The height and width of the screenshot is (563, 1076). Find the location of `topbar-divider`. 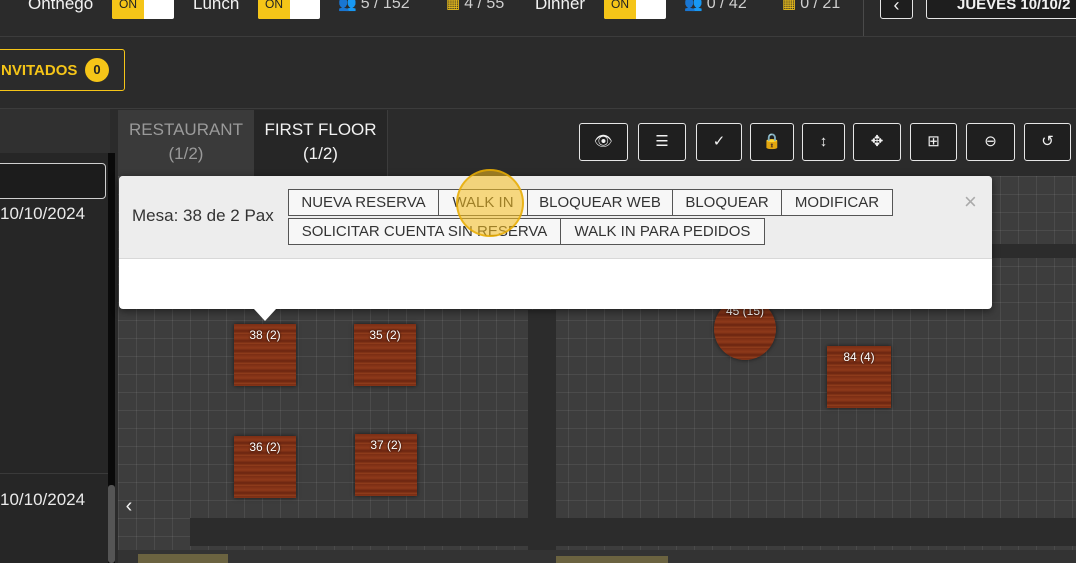

topbar-divider is located at coordinates (863, 18).